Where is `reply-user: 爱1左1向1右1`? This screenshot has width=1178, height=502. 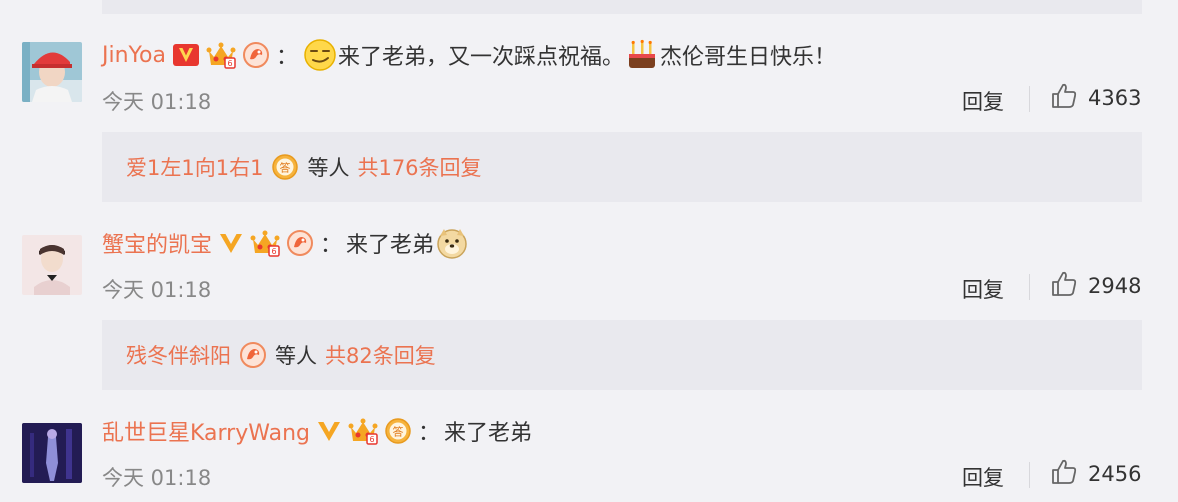 reply-user: 爱1左1向1右1 is located at coordinates (194, 167).